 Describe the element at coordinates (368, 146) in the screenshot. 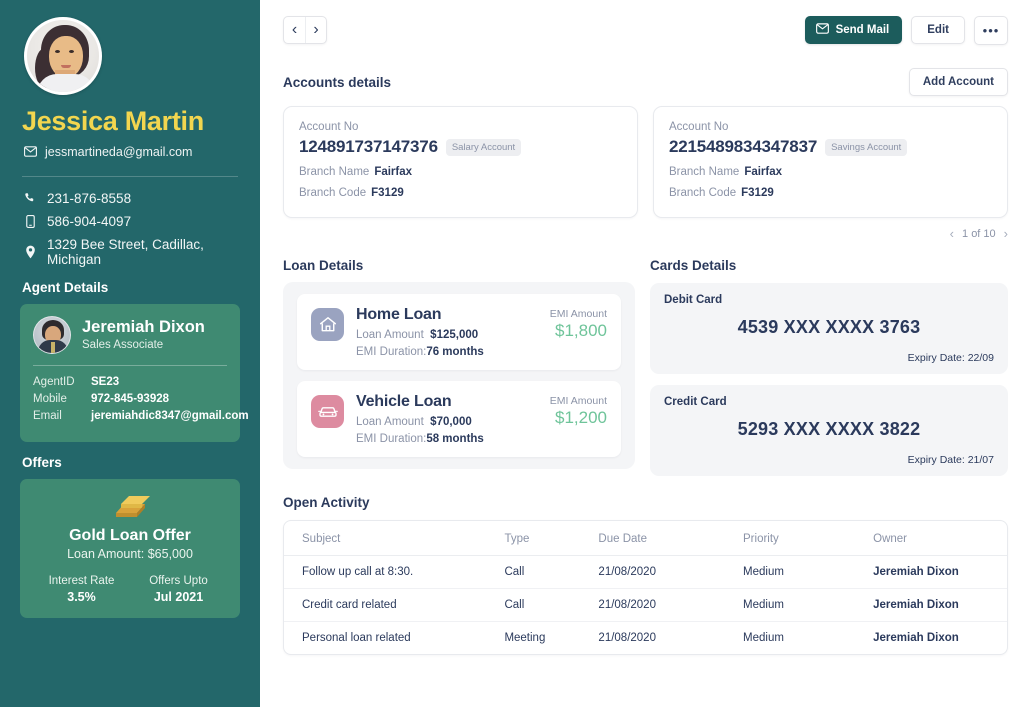

I see `account-number: 124891737147376` at that location.